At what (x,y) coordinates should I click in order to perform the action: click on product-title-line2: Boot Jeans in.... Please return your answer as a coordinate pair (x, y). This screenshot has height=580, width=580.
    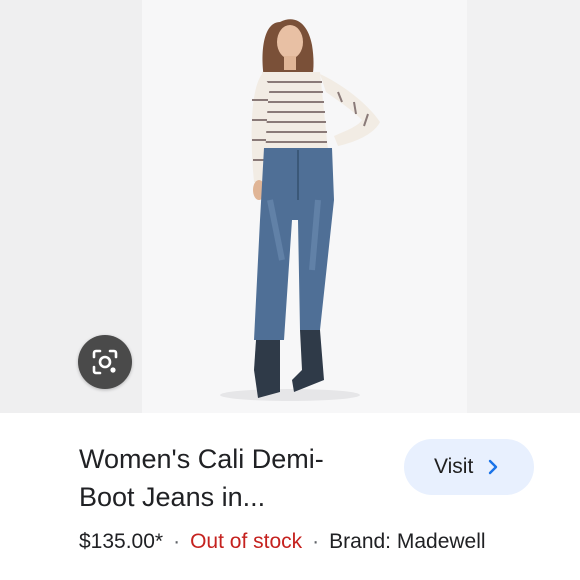
    Looking at the image, I should click on (172, 497).